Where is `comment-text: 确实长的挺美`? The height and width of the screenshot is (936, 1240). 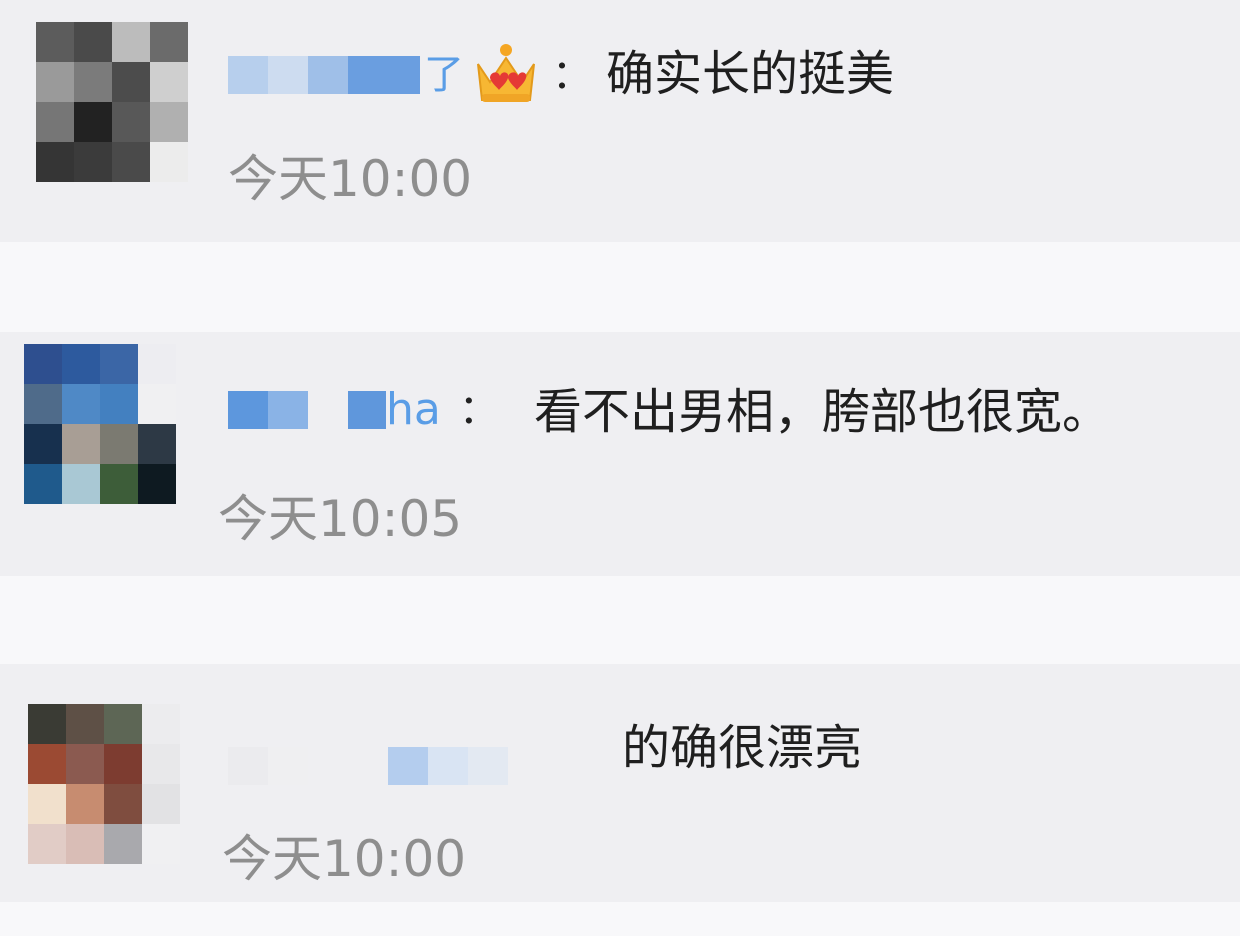 comment-text: 确实长的挺美 is located at coordinates (750, 74).